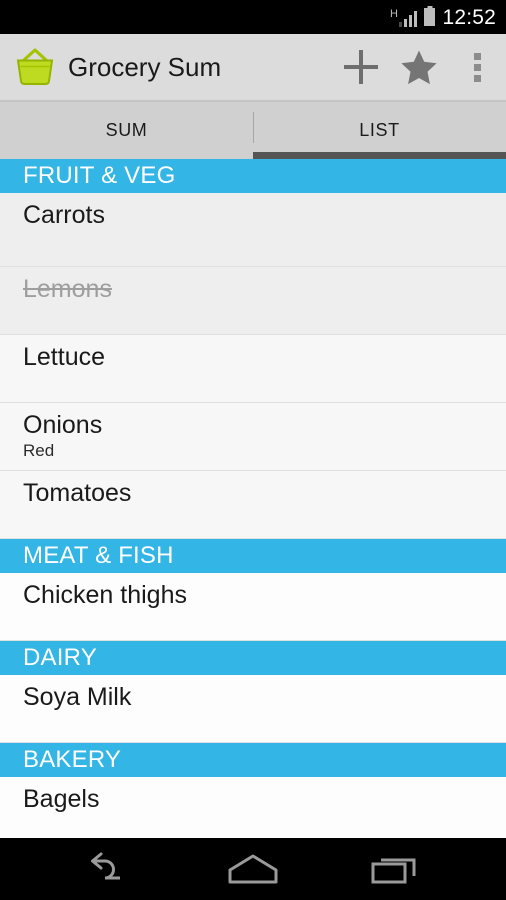  I want to click on overflow-dots-icon, so click(477, 67).